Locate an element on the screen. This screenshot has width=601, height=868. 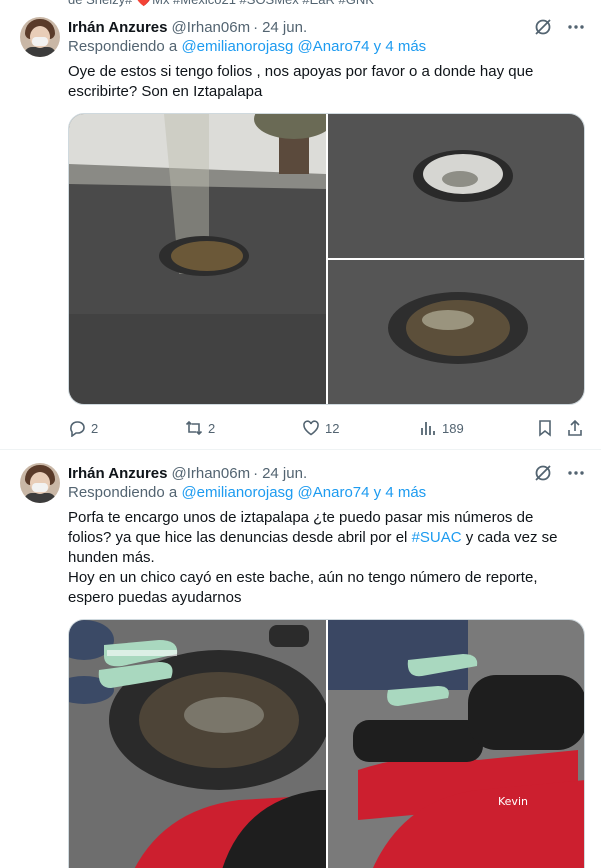
like-icon is located at coordinates (311, 428).